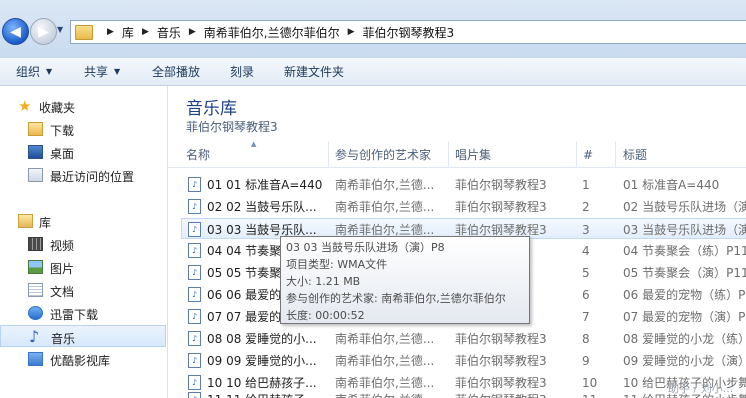 This screenshot has height=398, width=746. Describe the element at coordinates (83, 221) in the screenshot. I see `sidebar-item-libraries: 库` at that location.